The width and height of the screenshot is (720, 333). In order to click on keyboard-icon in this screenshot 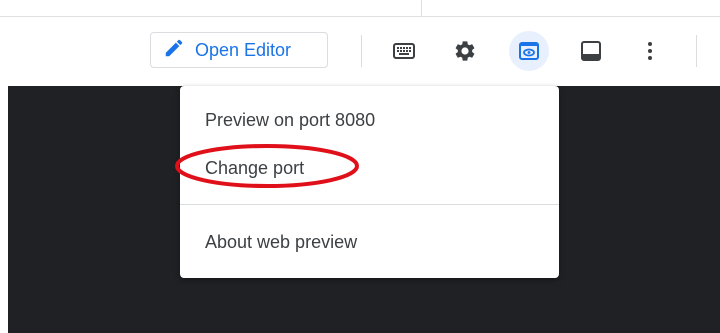, I will do `click(404, 51)`.